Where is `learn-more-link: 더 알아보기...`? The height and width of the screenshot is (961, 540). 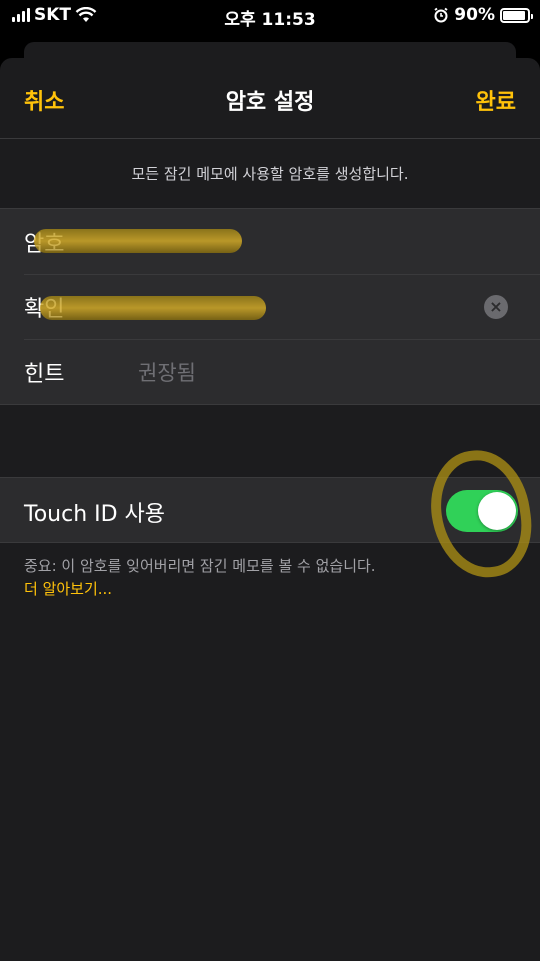 learn-more-link: 더 알아보기... is located at coordinates (270, 589).